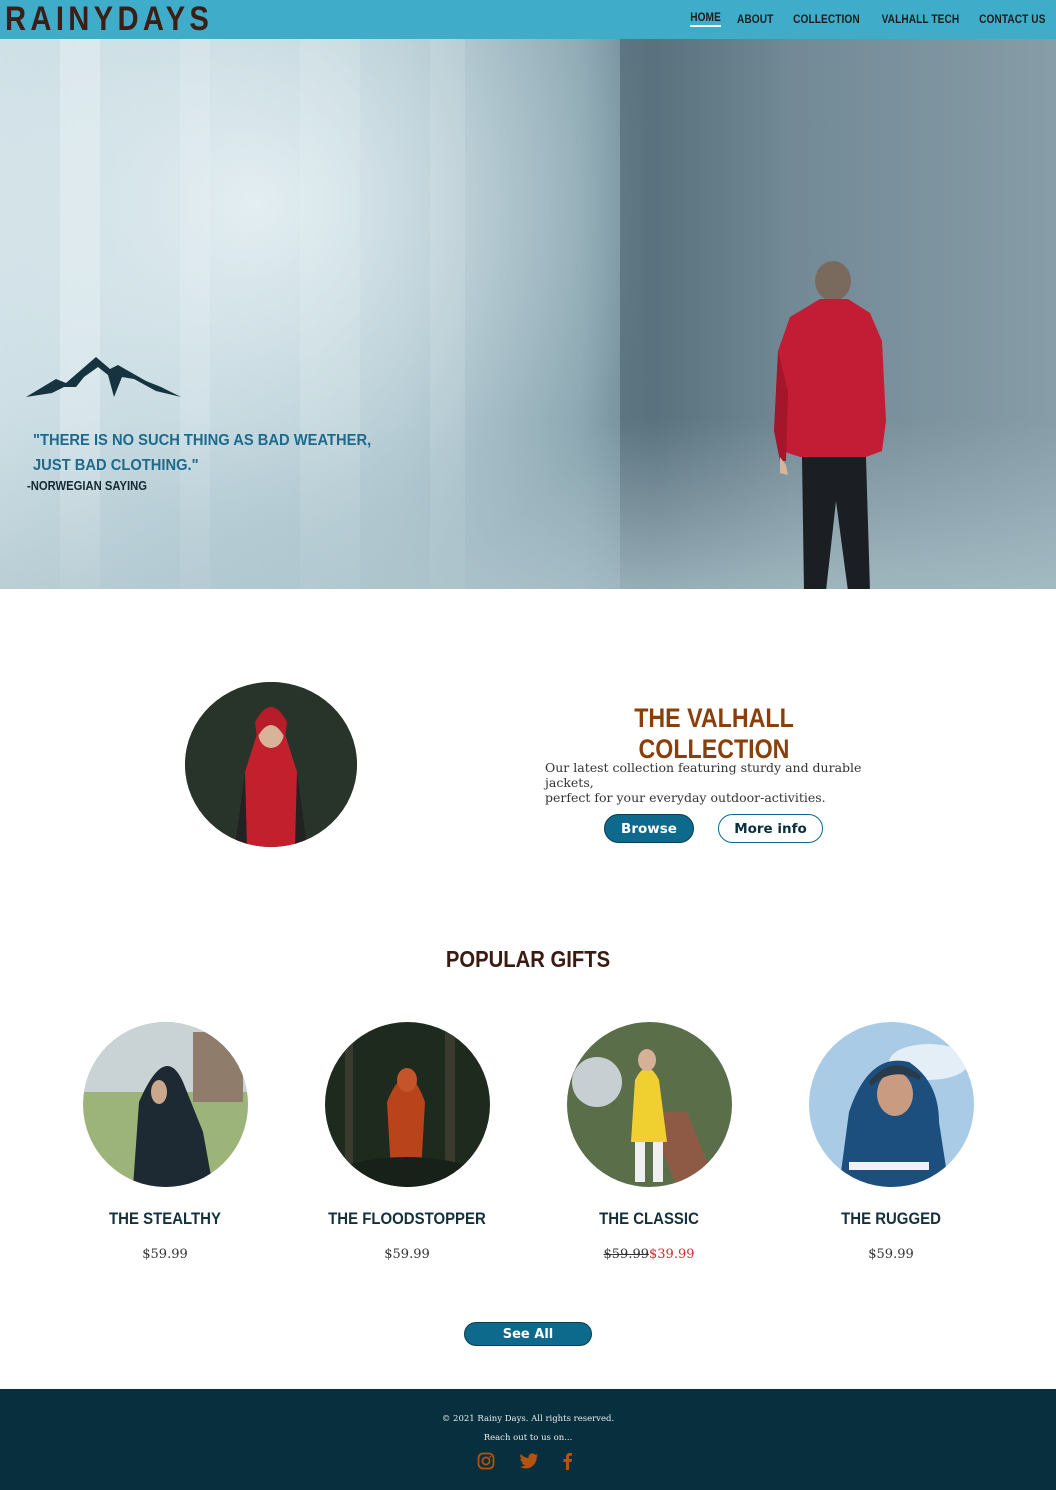  Describe the element at coordinates (755, 20) in the screenshot. I see `nav-about: ABOUT` at that location.